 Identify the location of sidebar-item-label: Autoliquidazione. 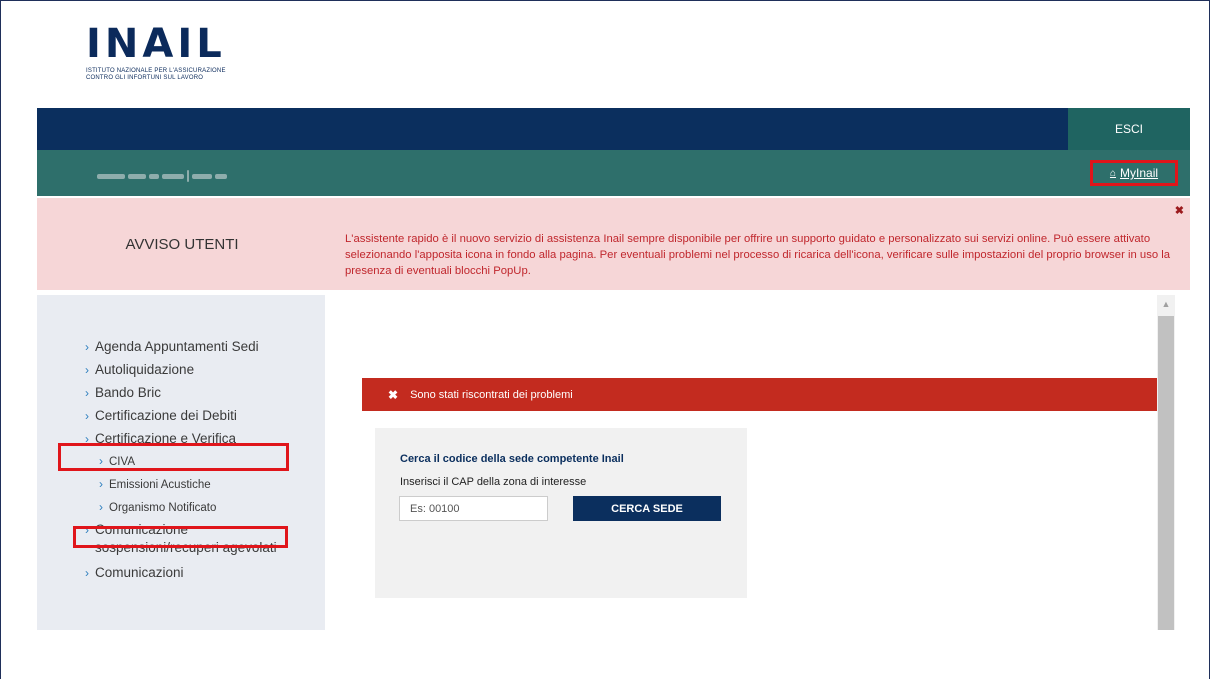
(145, 369).